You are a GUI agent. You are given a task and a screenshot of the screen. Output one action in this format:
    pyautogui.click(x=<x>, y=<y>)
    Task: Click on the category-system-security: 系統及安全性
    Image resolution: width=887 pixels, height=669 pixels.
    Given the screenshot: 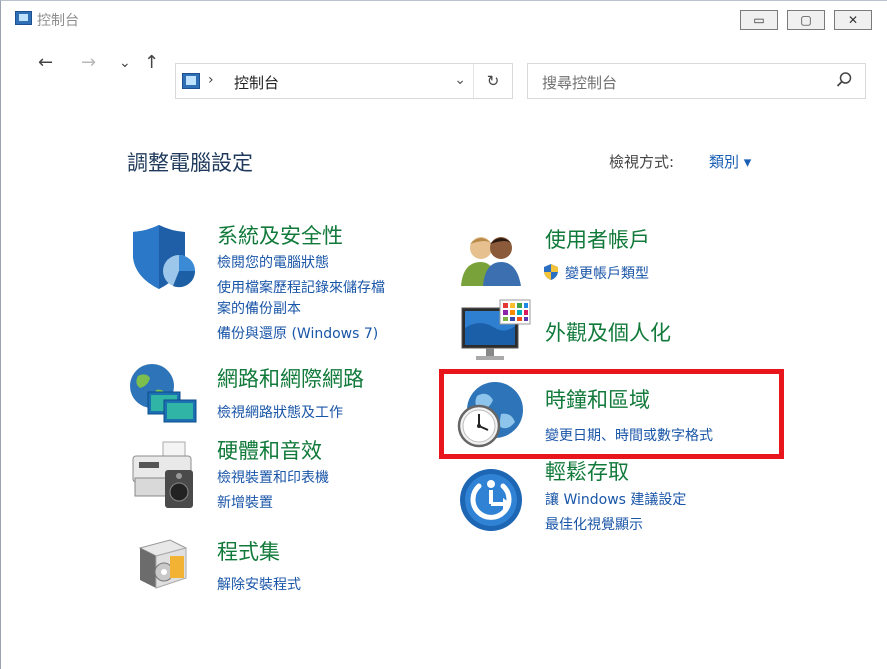 What is the action you would take?
    pyautogui.click(x=280, y=235)
    